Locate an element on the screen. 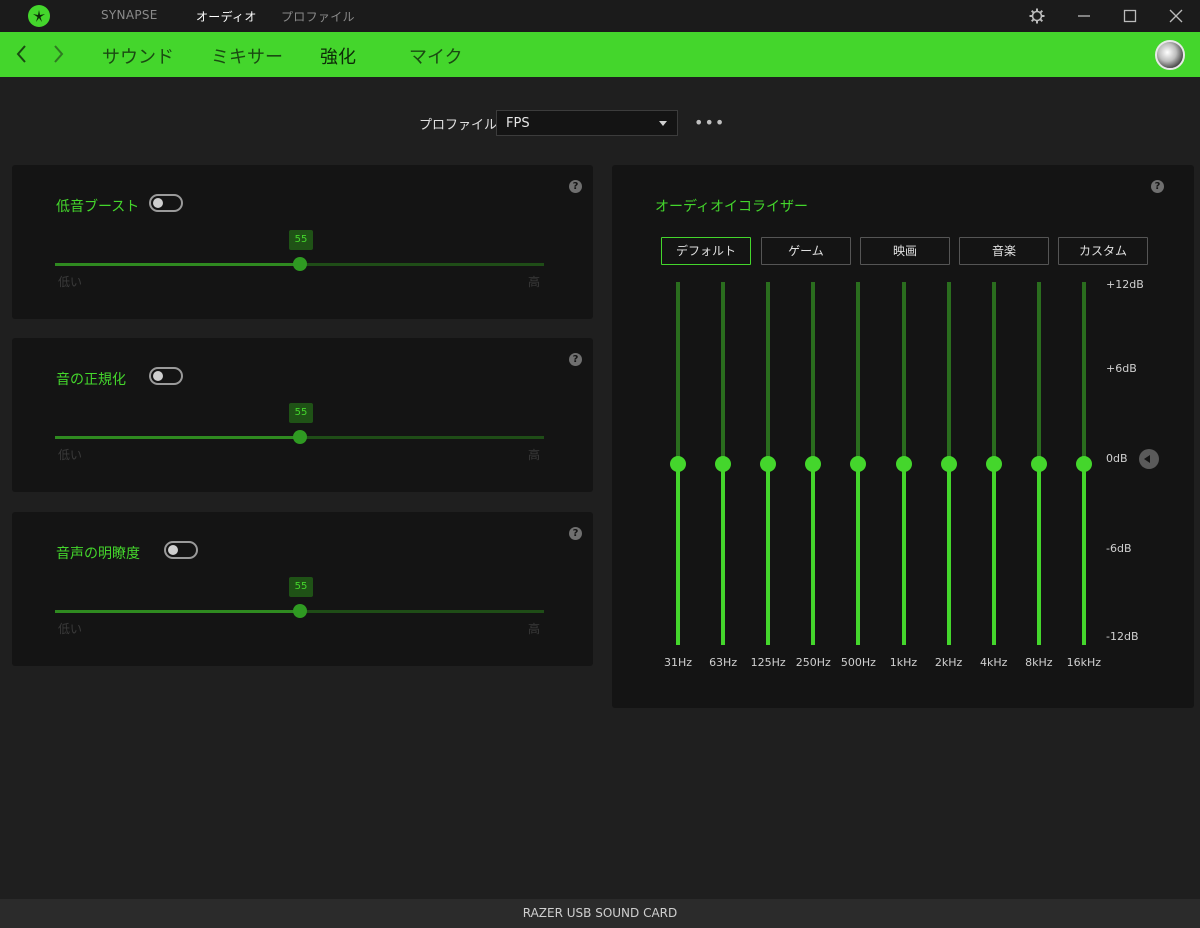 The width and height of the screenshot is (1200, 928). eq-preset-music: 音楽 is located at coordinates (1004, 251).